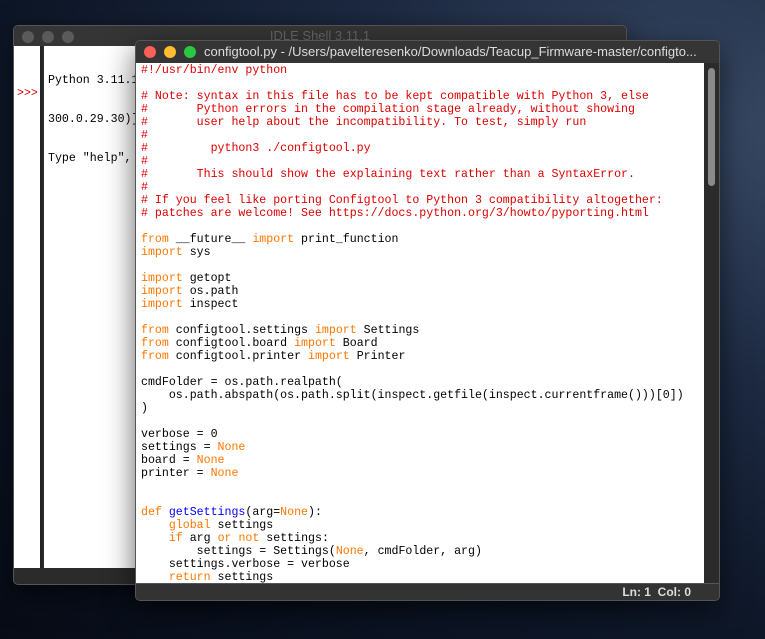  I want to click on code-token: printer =, so click(176, 473).